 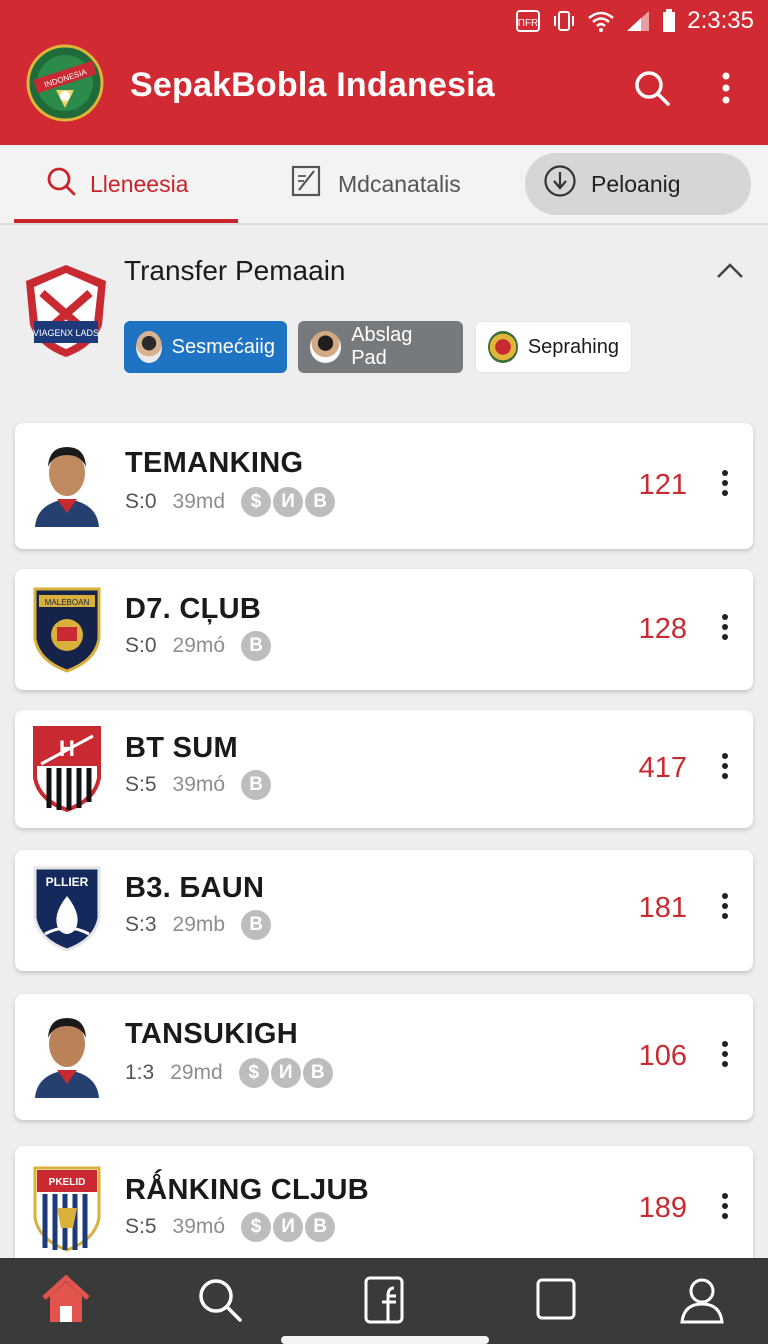 What do you see at coordinates (67, 882) in the screenshot?
I see `svg-text: PLLIER` at bounding box center [67, 882].